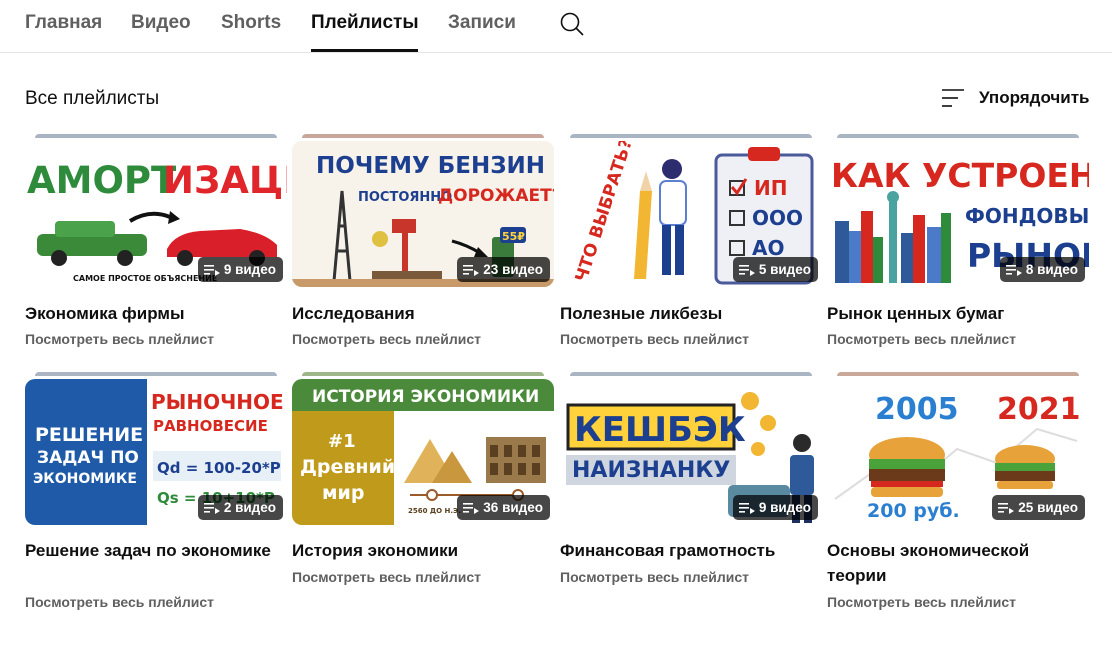  Describe the element at coordinates (430, 166) in the screenshot. I see `svg-text: ПОЧЕМУ БЕНЗИН` at that location.